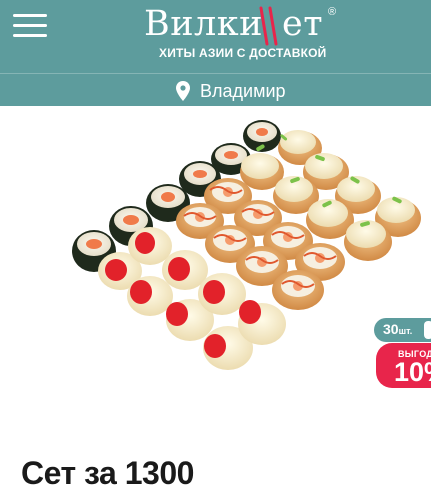  Describe the element at coordinates (243, 90) in the screenshot. I see `city-name: Владимир` at that location.